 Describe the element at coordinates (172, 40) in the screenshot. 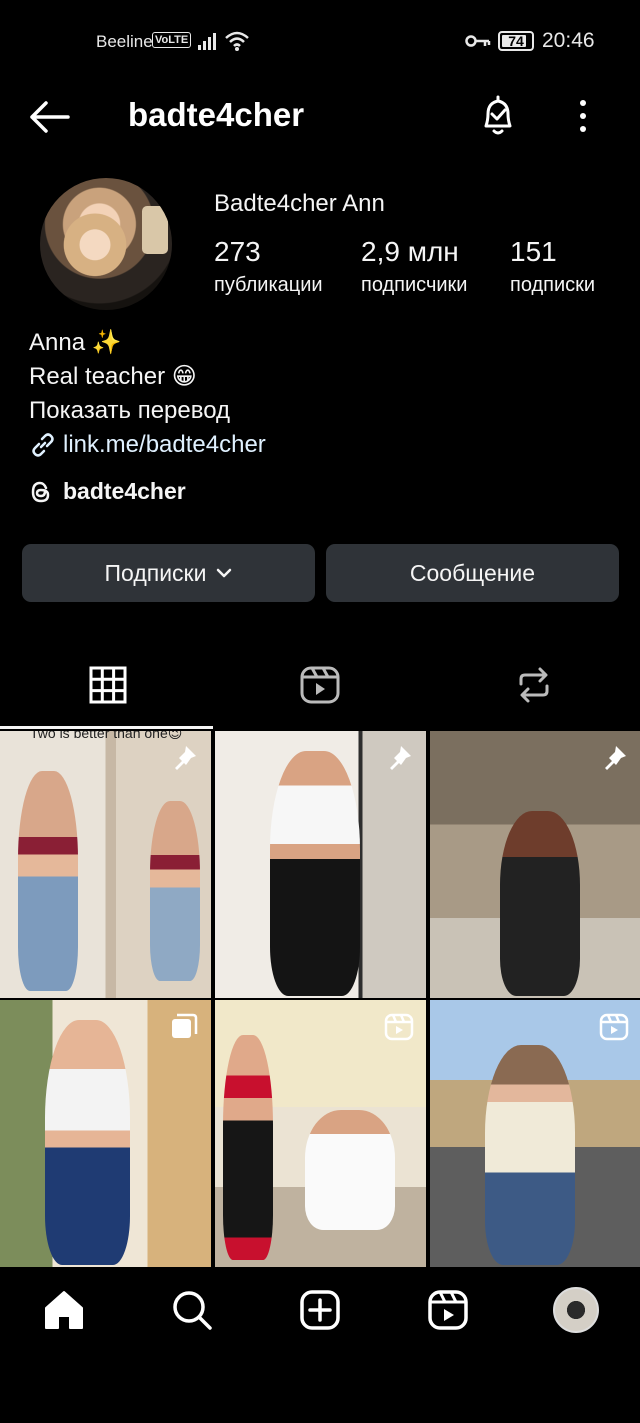

I see `volte-badge: VoLTE` at that location.